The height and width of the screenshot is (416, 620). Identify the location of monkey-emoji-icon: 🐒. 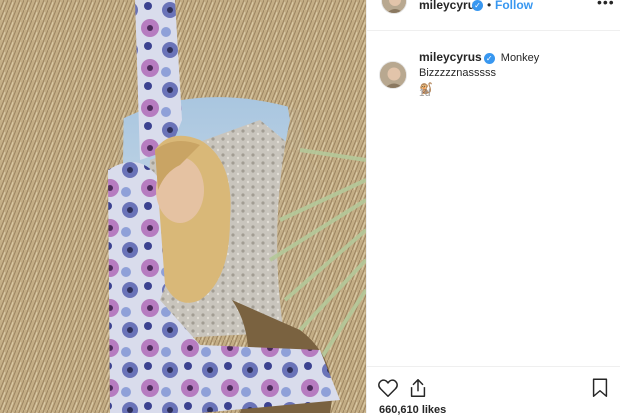
(426, 89).